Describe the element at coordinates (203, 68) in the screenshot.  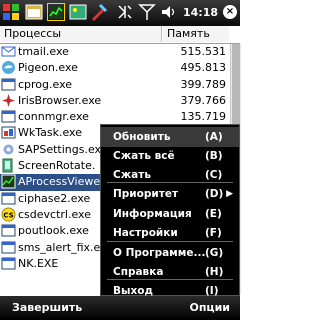
I see `process-memory: 495.813` at that location.